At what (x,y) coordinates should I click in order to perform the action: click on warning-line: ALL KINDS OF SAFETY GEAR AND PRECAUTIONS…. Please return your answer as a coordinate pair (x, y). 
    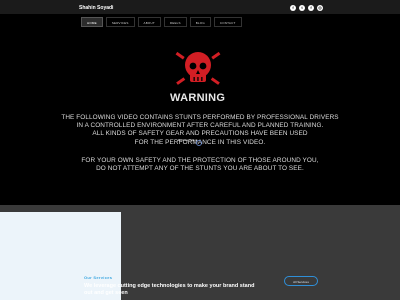
    Looking at the image, I should click on (200, 134).